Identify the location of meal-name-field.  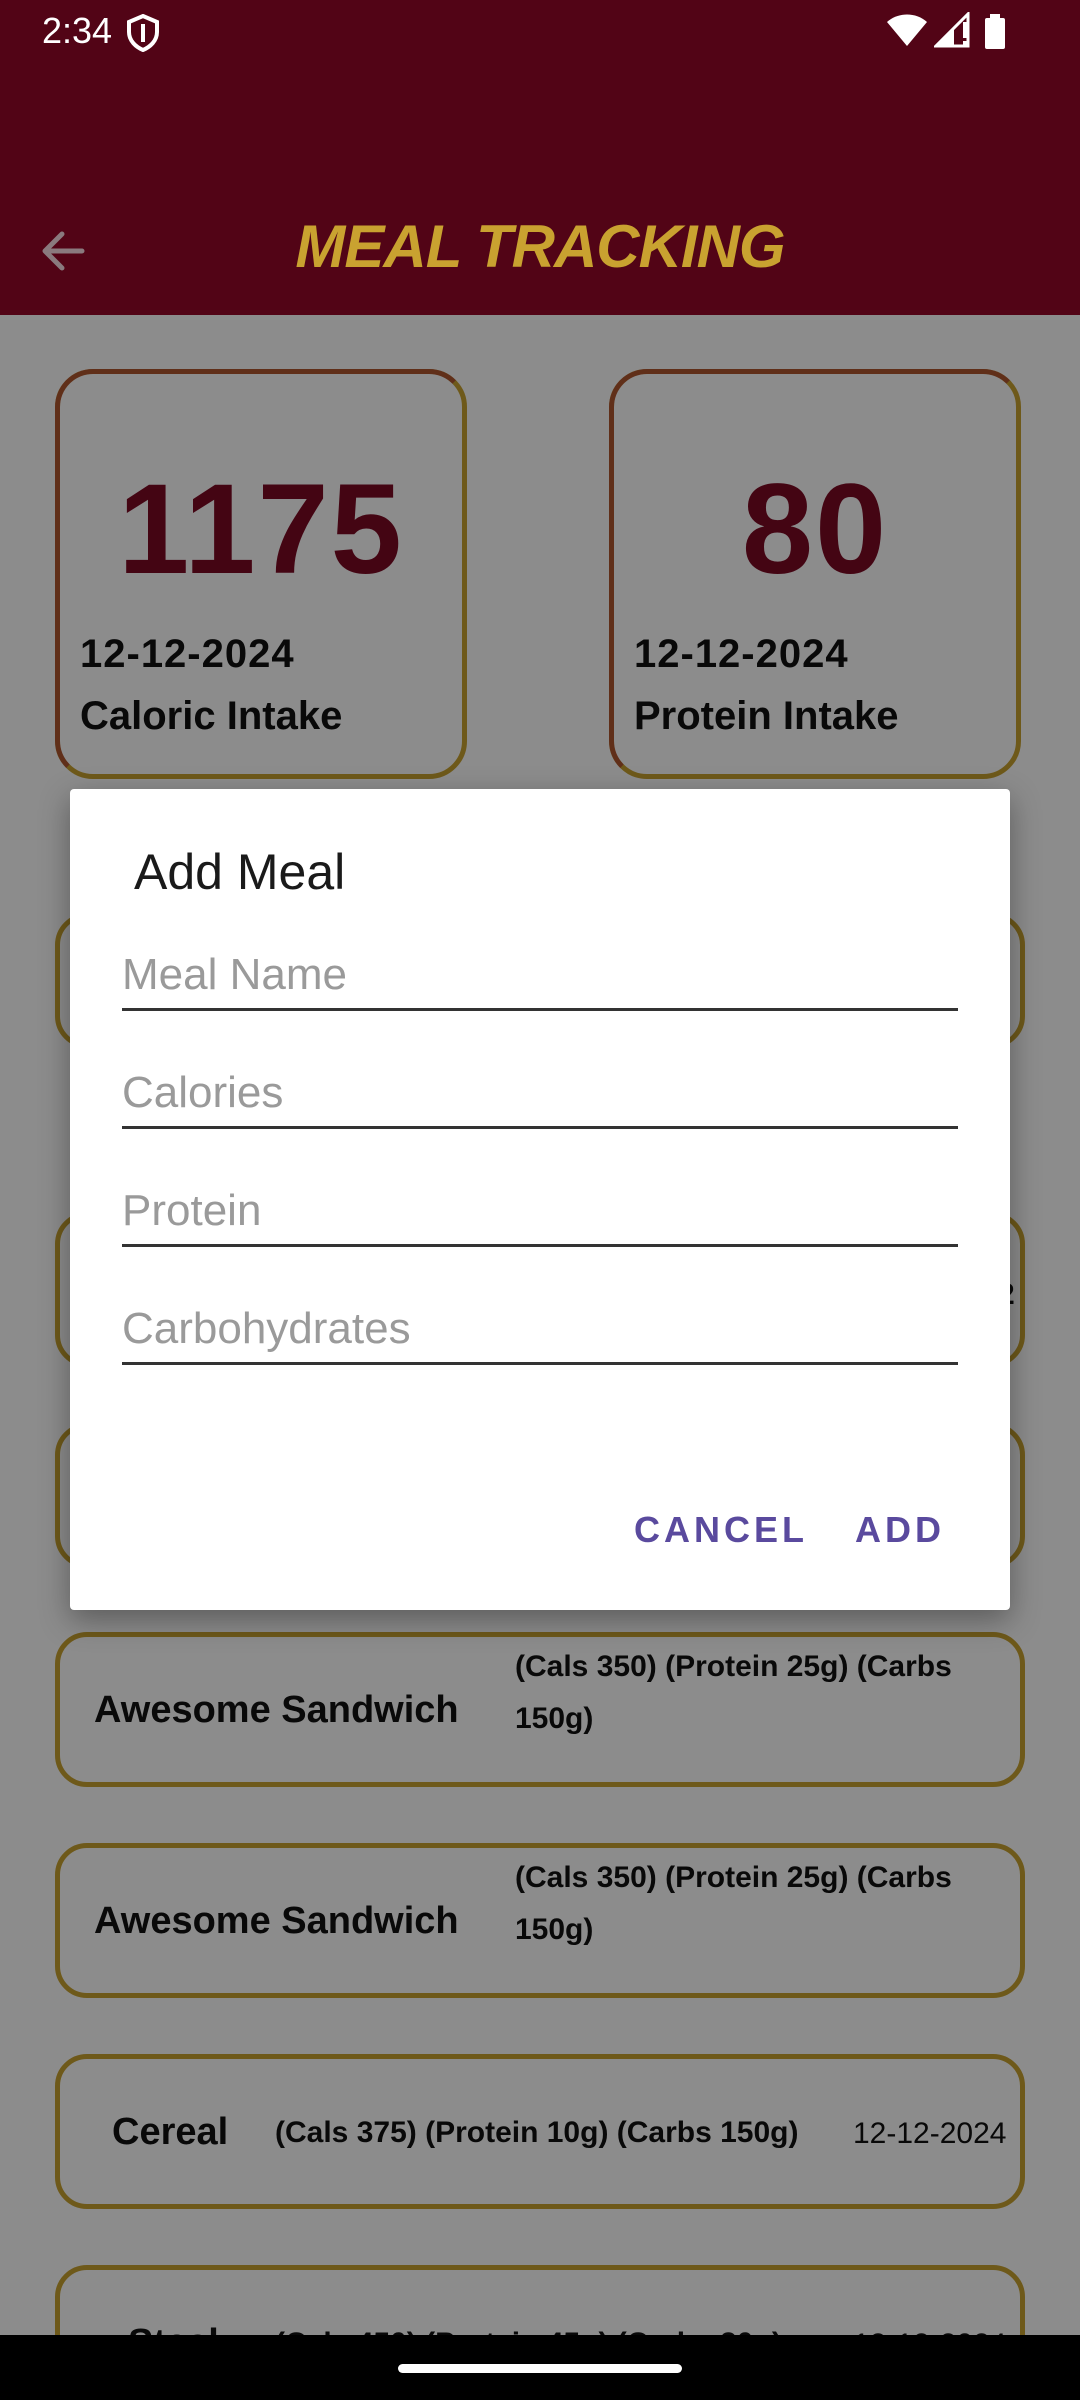
(540, 976).